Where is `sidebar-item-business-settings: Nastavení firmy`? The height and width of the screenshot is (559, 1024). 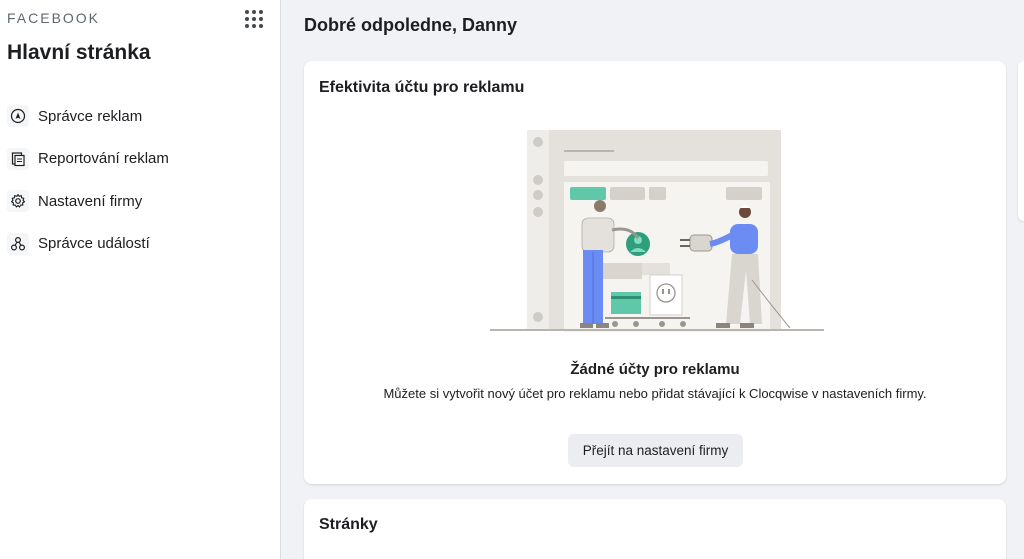 sidebar-item-business-settings: Nastavení firmy is located at coordinates (137, 201).